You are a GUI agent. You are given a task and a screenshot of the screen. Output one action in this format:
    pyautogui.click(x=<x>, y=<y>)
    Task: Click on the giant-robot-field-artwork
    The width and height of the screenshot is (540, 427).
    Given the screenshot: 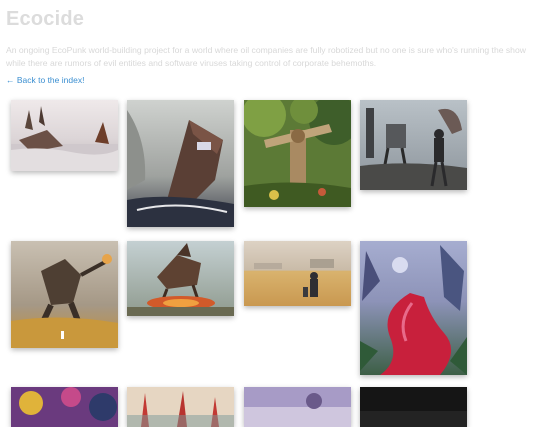 What is the action you would take?
    pyautogui.click(x=64, y=294)
    